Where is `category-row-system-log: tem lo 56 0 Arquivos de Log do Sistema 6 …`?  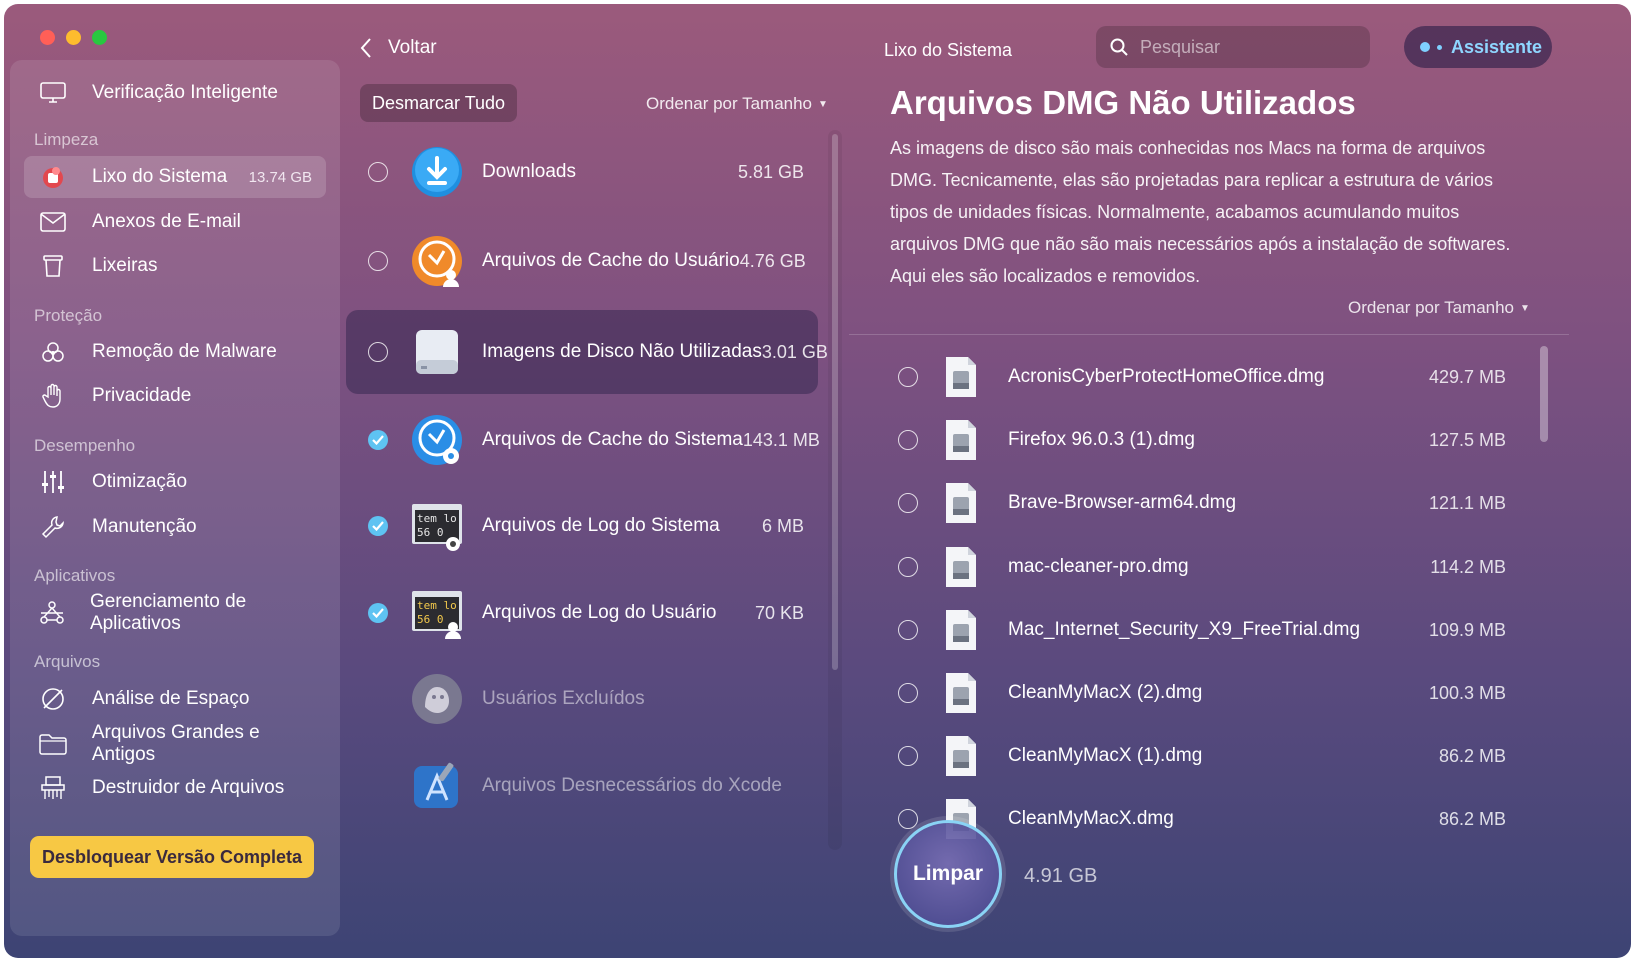 category-row-system-log: tem lo 56 0 Arquivos de Log do Sistema 6 … is located at coordinates (582, 526).